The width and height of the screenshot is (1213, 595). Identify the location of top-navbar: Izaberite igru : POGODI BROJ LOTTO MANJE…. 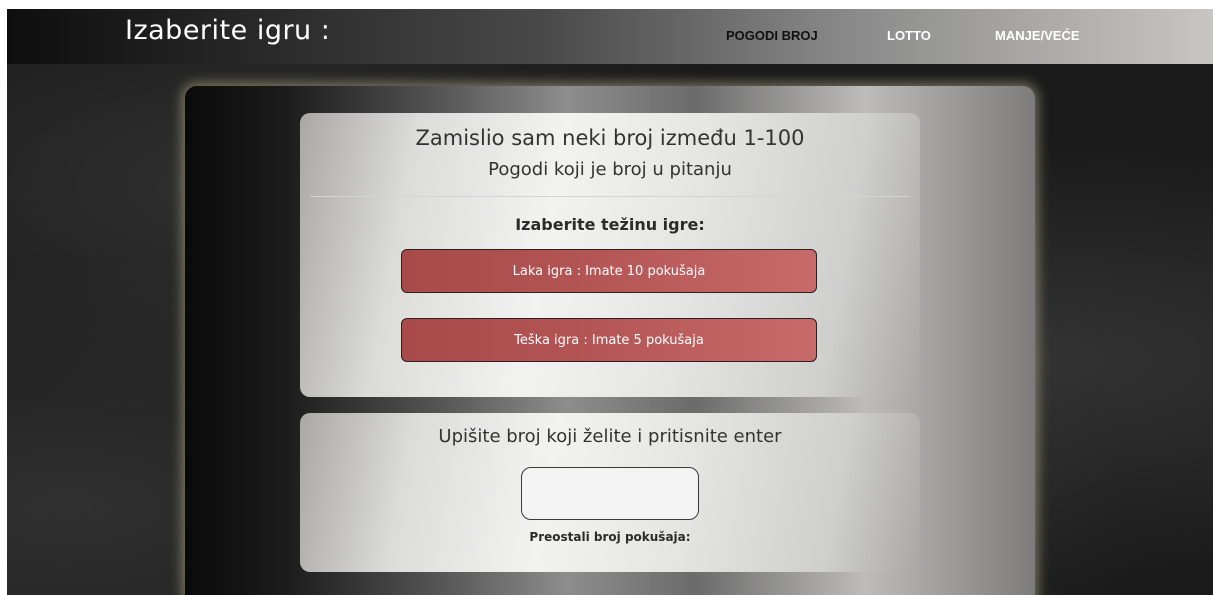
(610, 36).